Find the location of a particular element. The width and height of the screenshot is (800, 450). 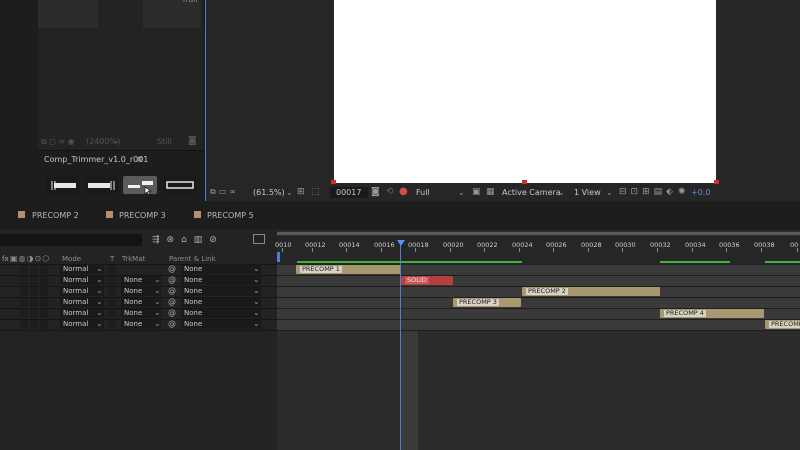

channel-icon: ⟲ is located at coordinates (390, 192).